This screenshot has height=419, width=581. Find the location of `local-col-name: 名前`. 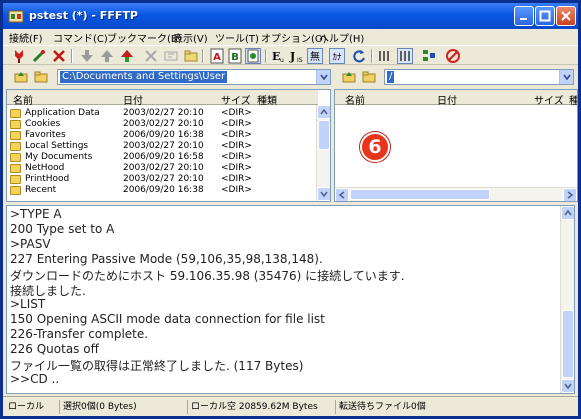

local-col-name: 名前 is located at coordinates (23, 99).